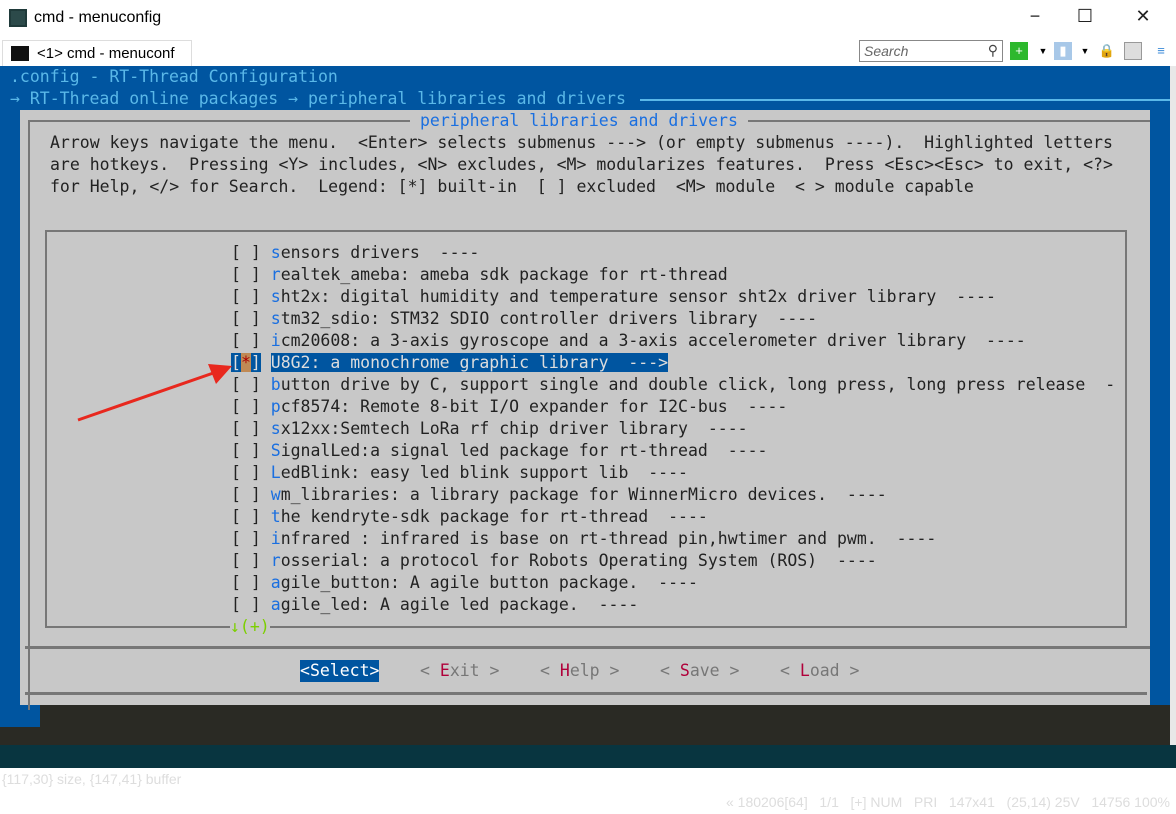  I want to click on button-label: Select, so click(339, 670).